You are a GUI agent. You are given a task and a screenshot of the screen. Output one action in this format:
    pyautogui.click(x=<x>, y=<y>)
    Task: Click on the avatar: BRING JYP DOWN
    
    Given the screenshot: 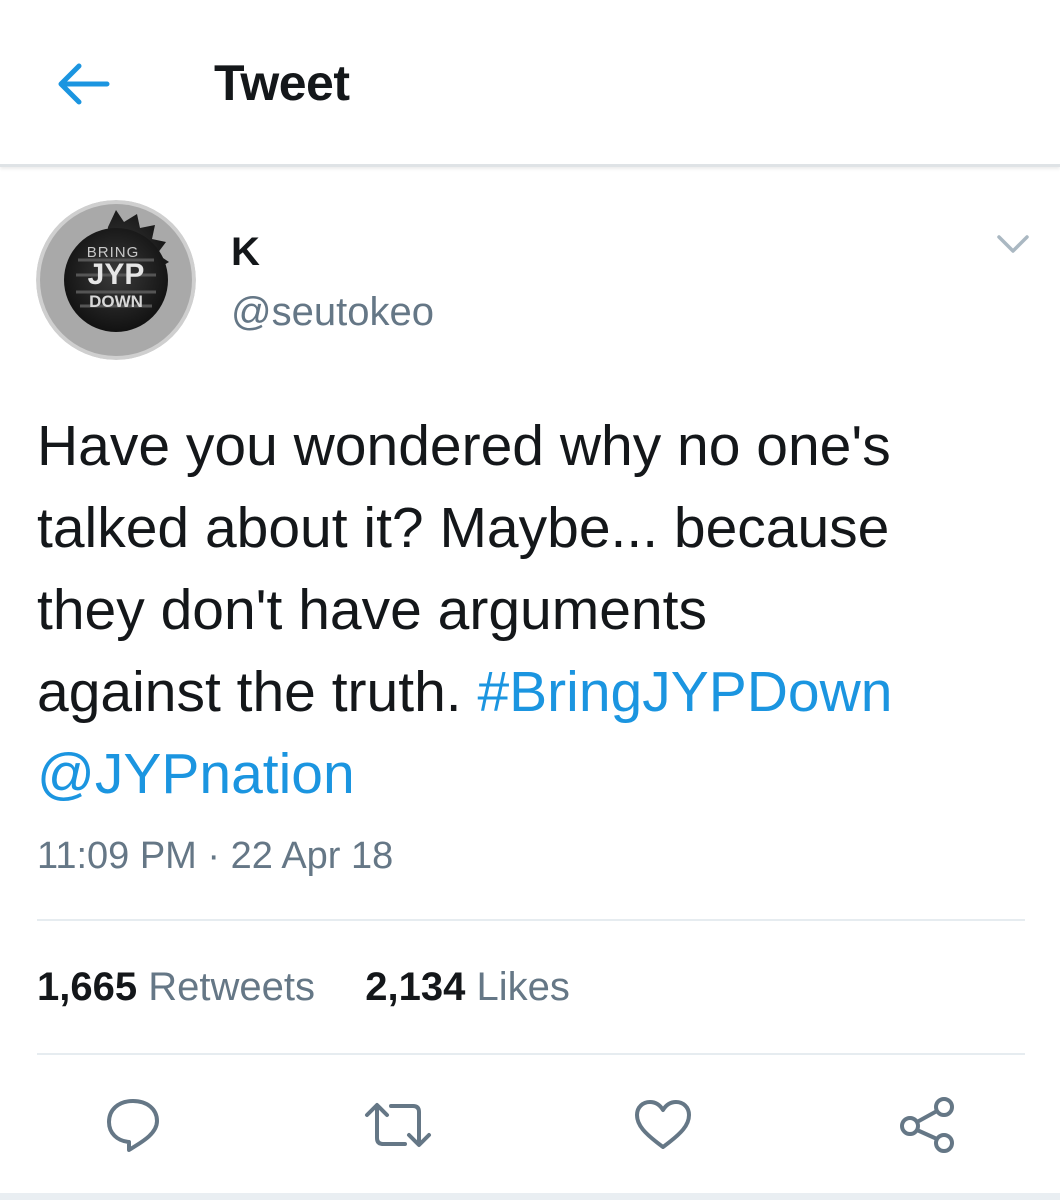 What is the action you would take?
    pyautogui.click(x=116, y=280)
    